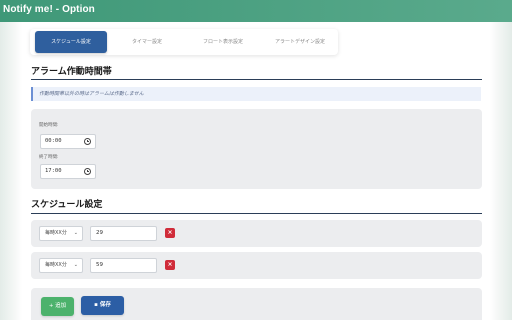 This screenshot has height=320, width=512. Describe the element at coordinates (123, 265) in the screenshot. I see `minute-input: 59` at that location.